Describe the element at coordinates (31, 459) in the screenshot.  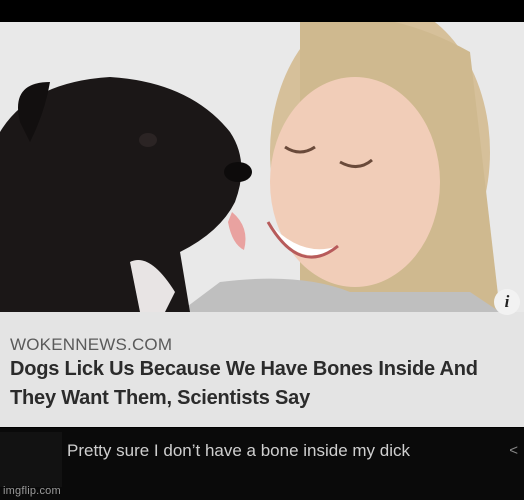
I see `avatar` at that location.